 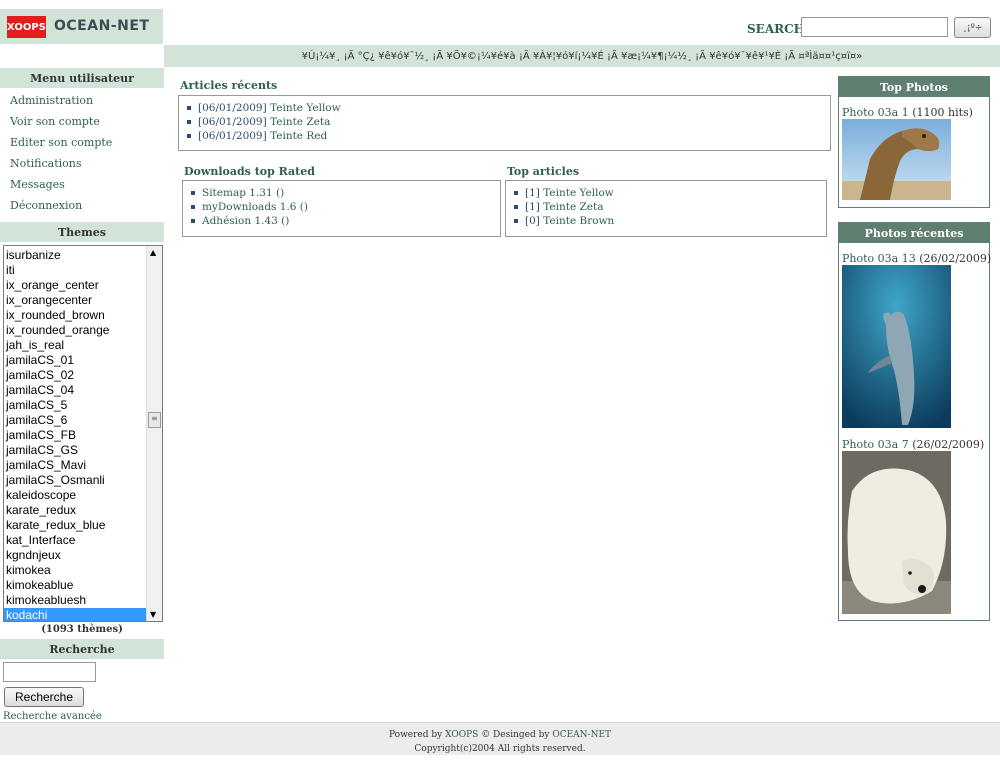 What do you see at coordinates (87, 122) in the screenshot?
I see `user-menu-item-voir-compte: Voir son compte` at bounding box center [87, 122].